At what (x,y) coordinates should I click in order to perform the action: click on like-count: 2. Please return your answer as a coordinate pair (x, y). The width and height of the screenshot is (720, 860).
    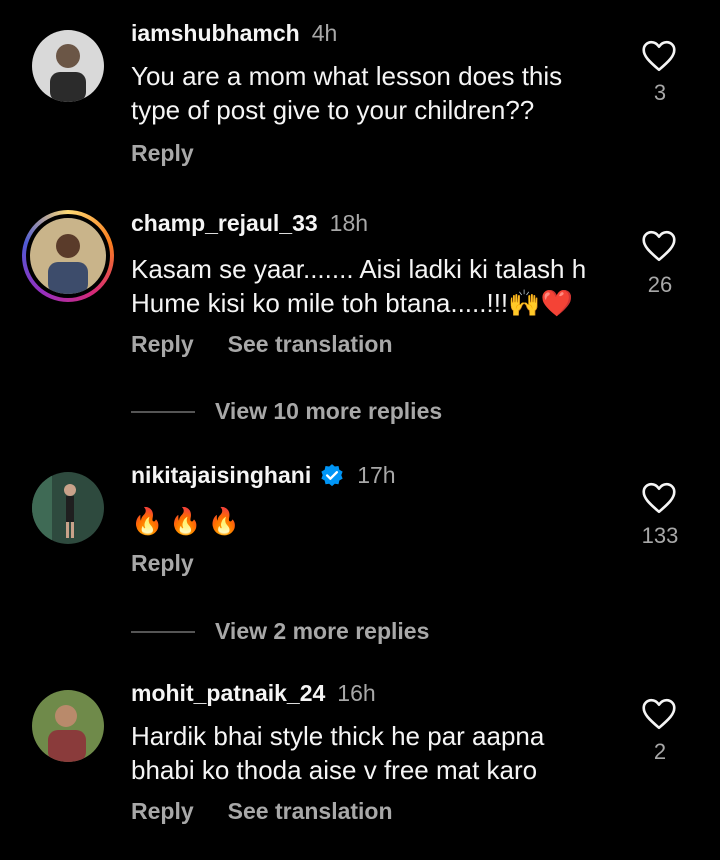
    Looking at the image, I should click on (660, 751).